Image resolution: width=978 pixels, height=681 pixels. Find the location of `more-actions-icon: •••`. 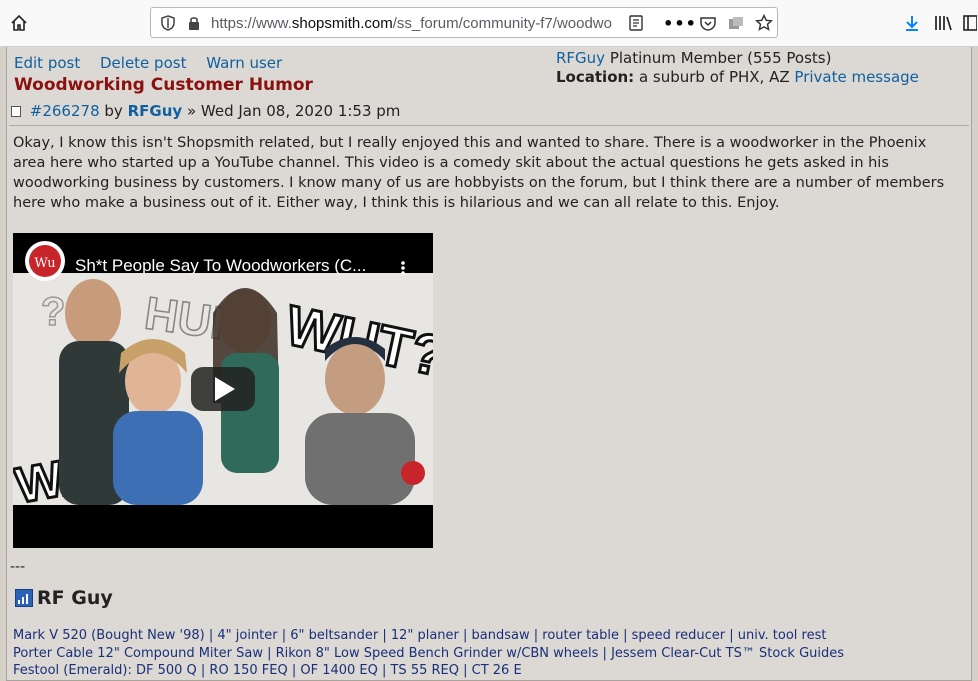

more-actions-icon: ••• is located at coordinates (679, 23).